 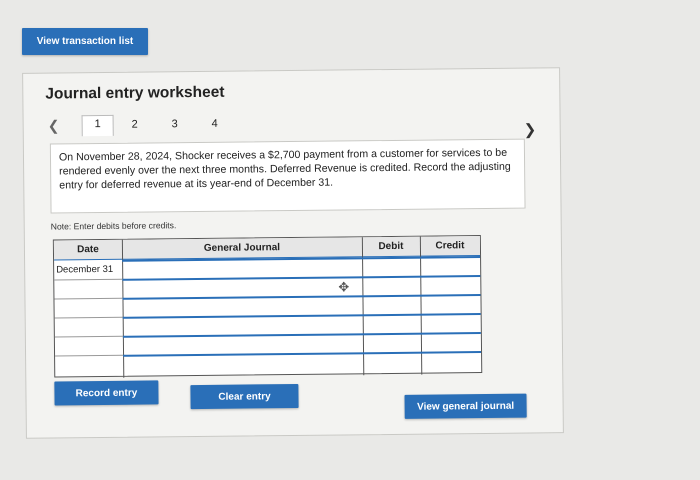 What do you see at coordinates (242, 248) in the screenshot?
I see `header-general-journal: General Journal` at bounding box center [242, 248].